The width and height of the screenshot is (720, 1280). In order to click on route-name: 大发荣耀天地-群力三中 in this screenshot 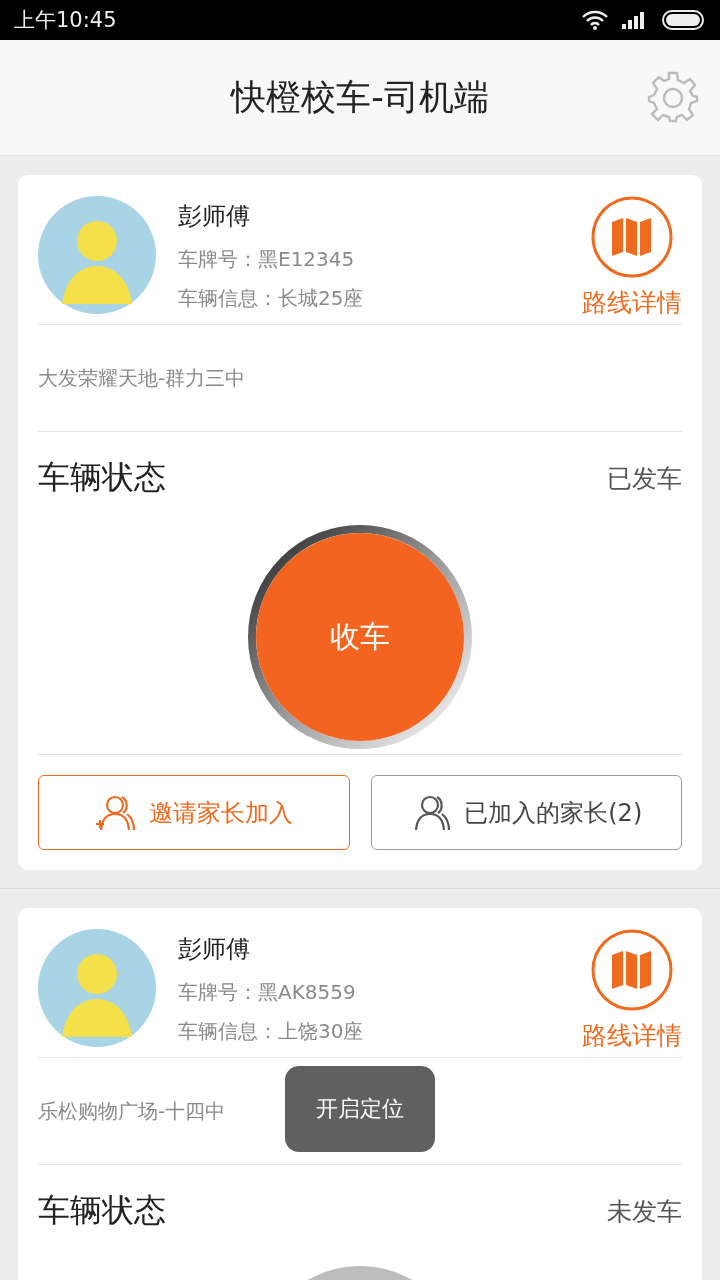, I will do `click(142, 378)`.